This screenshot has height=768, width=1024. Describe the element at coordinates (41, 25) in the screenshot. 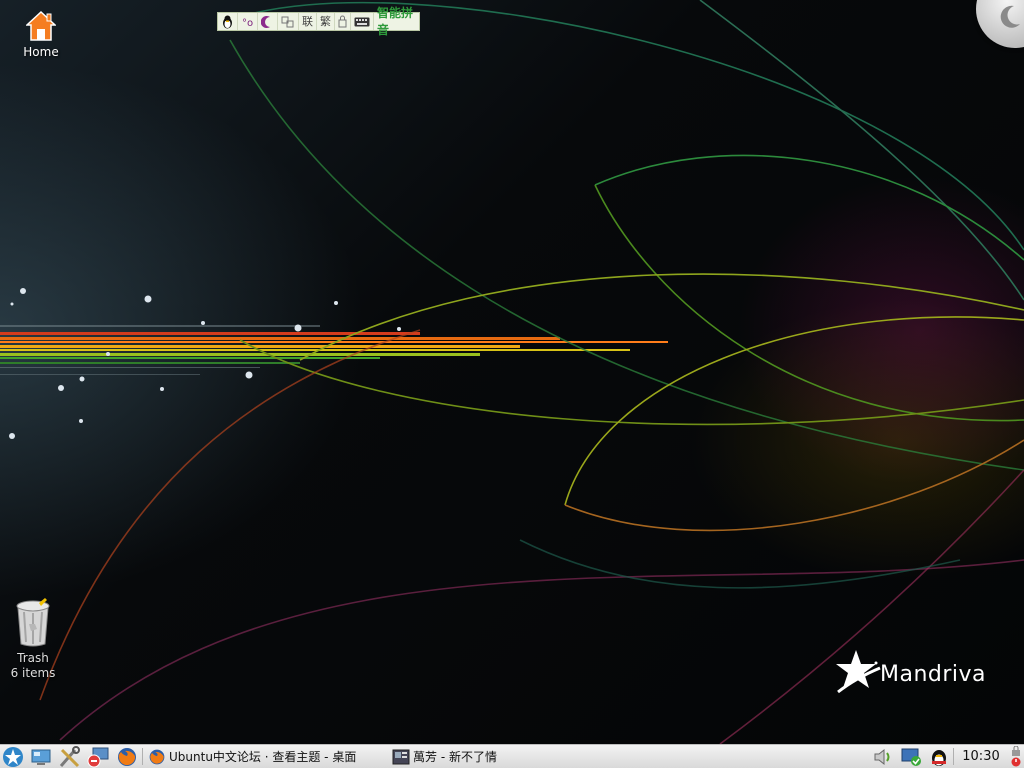

I see `home-icon` at that location.